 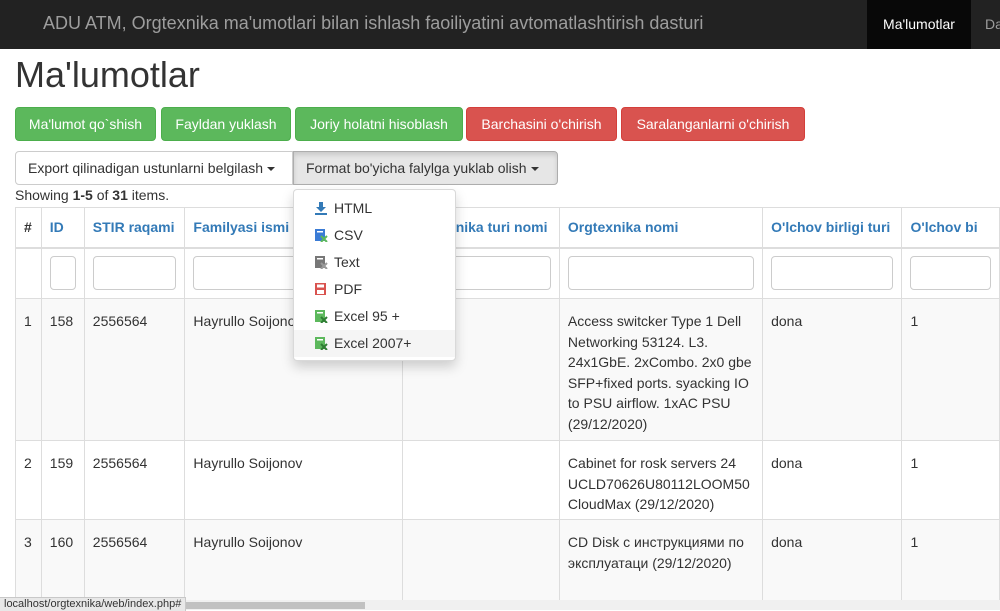 I want to click on column-header-unit: O'lchov bi, so click(x=950, y=228).